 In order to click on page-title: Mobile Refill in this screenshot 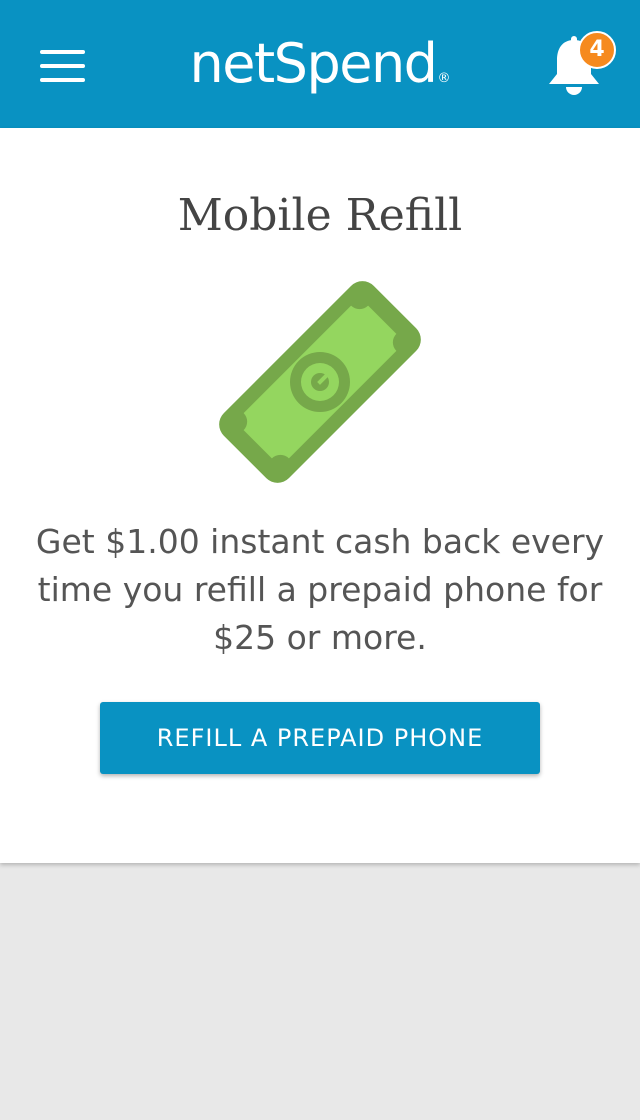, I will do `click(320, 215)`.